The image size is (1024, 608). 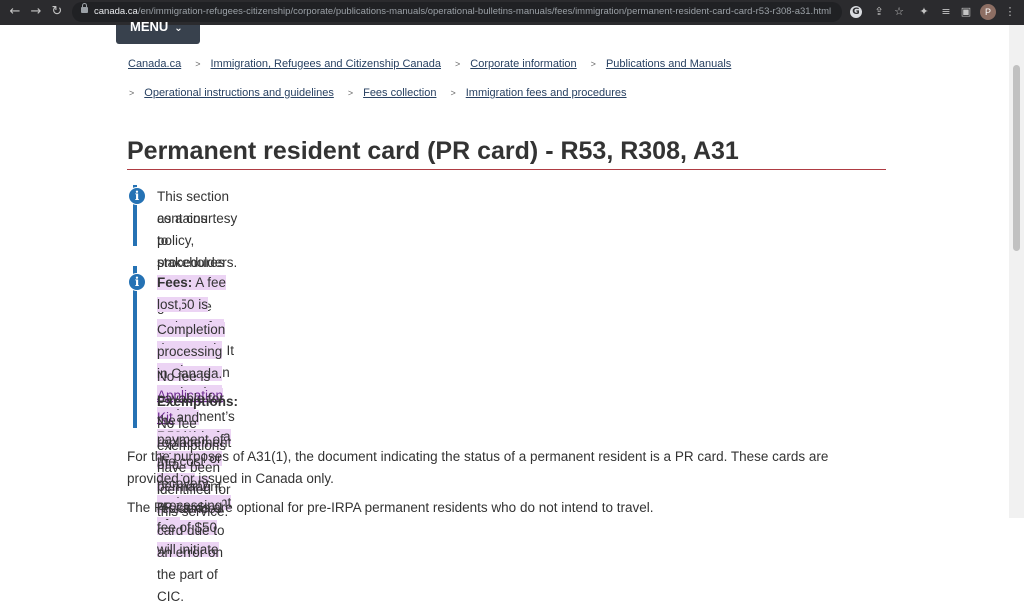 I want to click on page-scrollbar, so click(x=1016, y=271).